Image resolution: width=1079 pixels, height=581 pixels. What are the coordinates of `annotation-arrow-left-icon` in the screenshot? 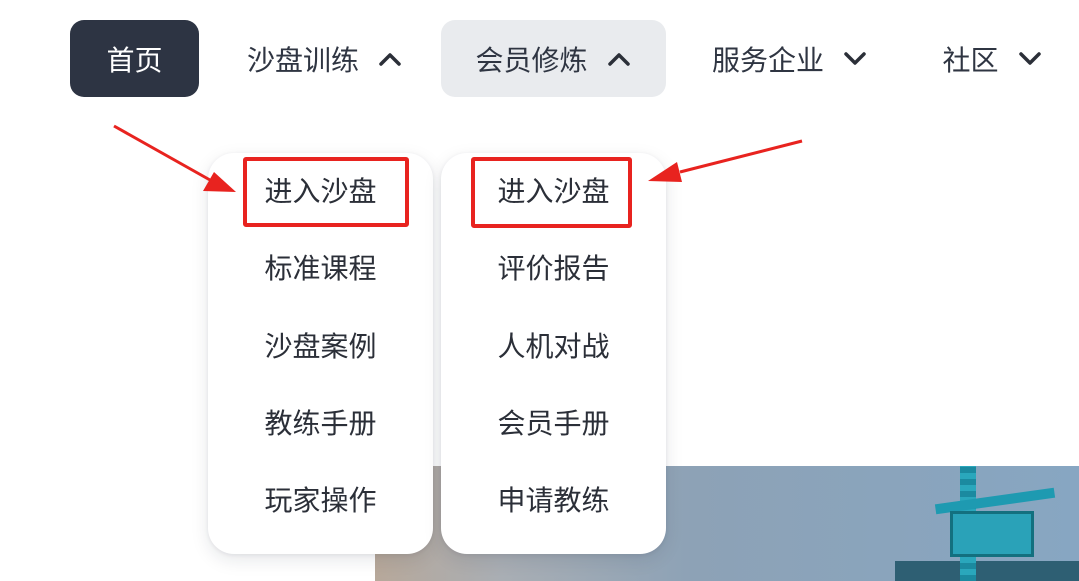 It's located at (174, 158).